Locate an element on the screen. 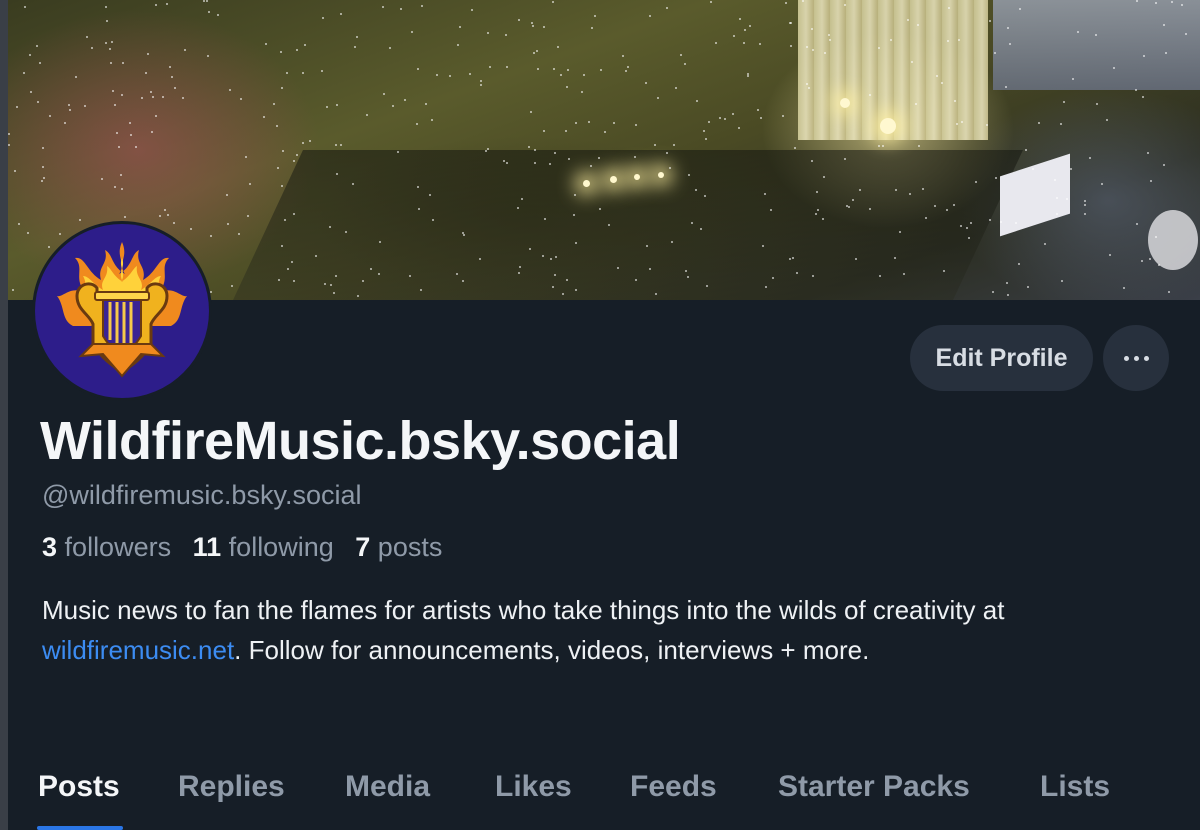  avatar is located at coordinates (122, 311).